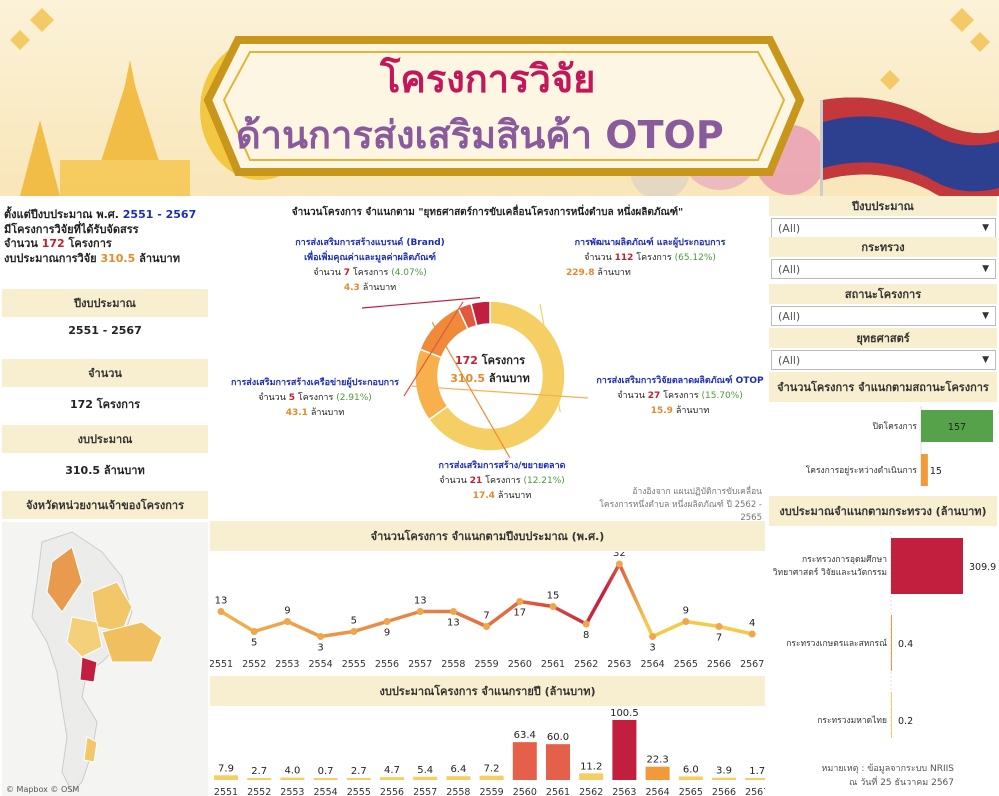 Image resolution: width=999 pixels, height=796 pixels. I want to click on ministry-value: 309.9, so click(982, 567).